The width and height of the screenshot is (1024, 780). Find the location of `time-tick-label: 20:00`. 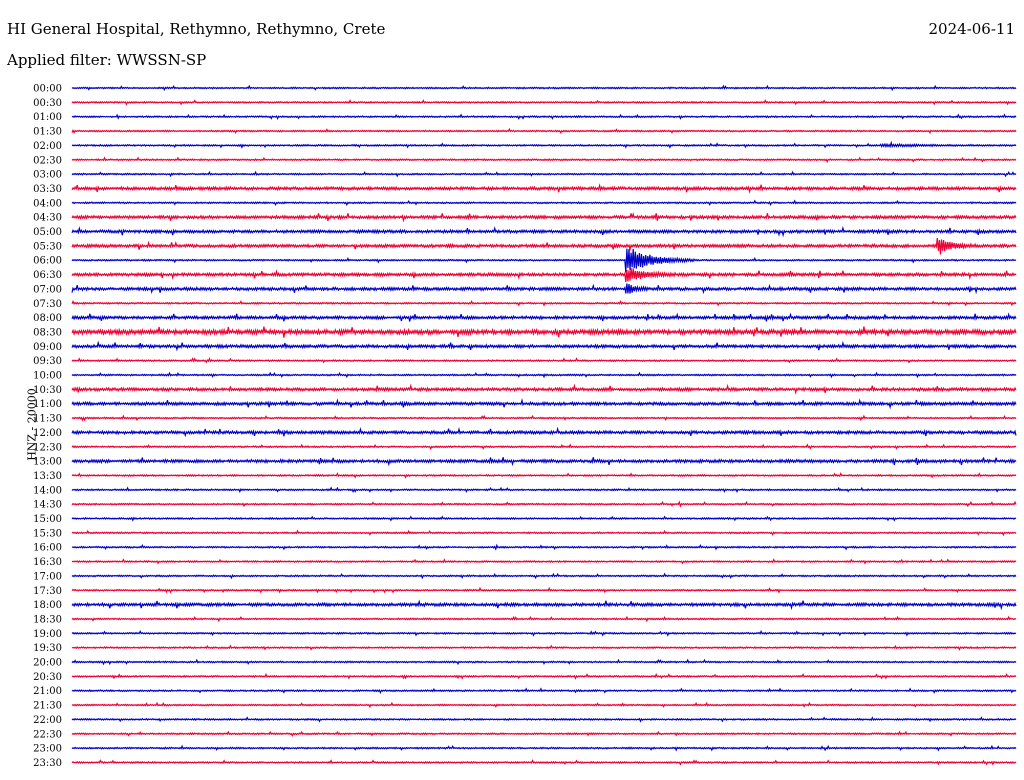

time-tick-label: 20:00 is located at coordinates (47, 663).